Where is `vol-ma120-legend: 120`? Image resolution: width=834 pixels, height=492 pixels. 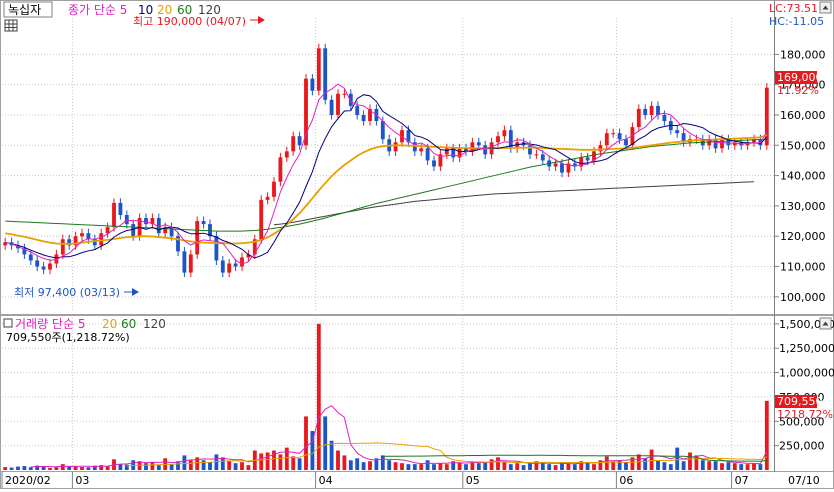 vol-ma120-legend: 120 is located at coordinates (154, 324).